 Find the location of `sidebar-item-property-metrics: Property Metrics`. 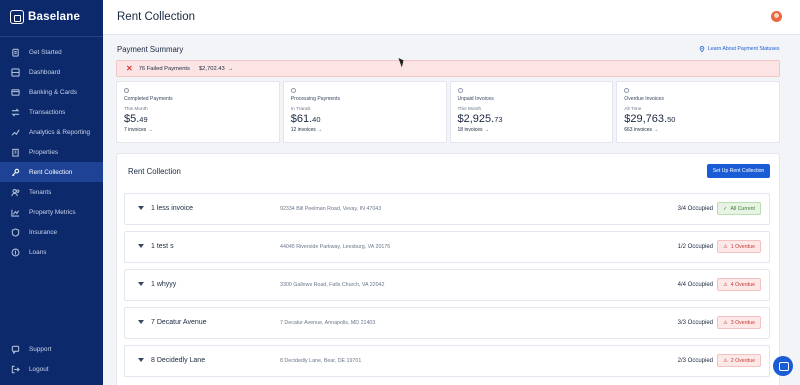

sidebar-item-property-metrics: Property Metrics is located at coordinates (51, 212).